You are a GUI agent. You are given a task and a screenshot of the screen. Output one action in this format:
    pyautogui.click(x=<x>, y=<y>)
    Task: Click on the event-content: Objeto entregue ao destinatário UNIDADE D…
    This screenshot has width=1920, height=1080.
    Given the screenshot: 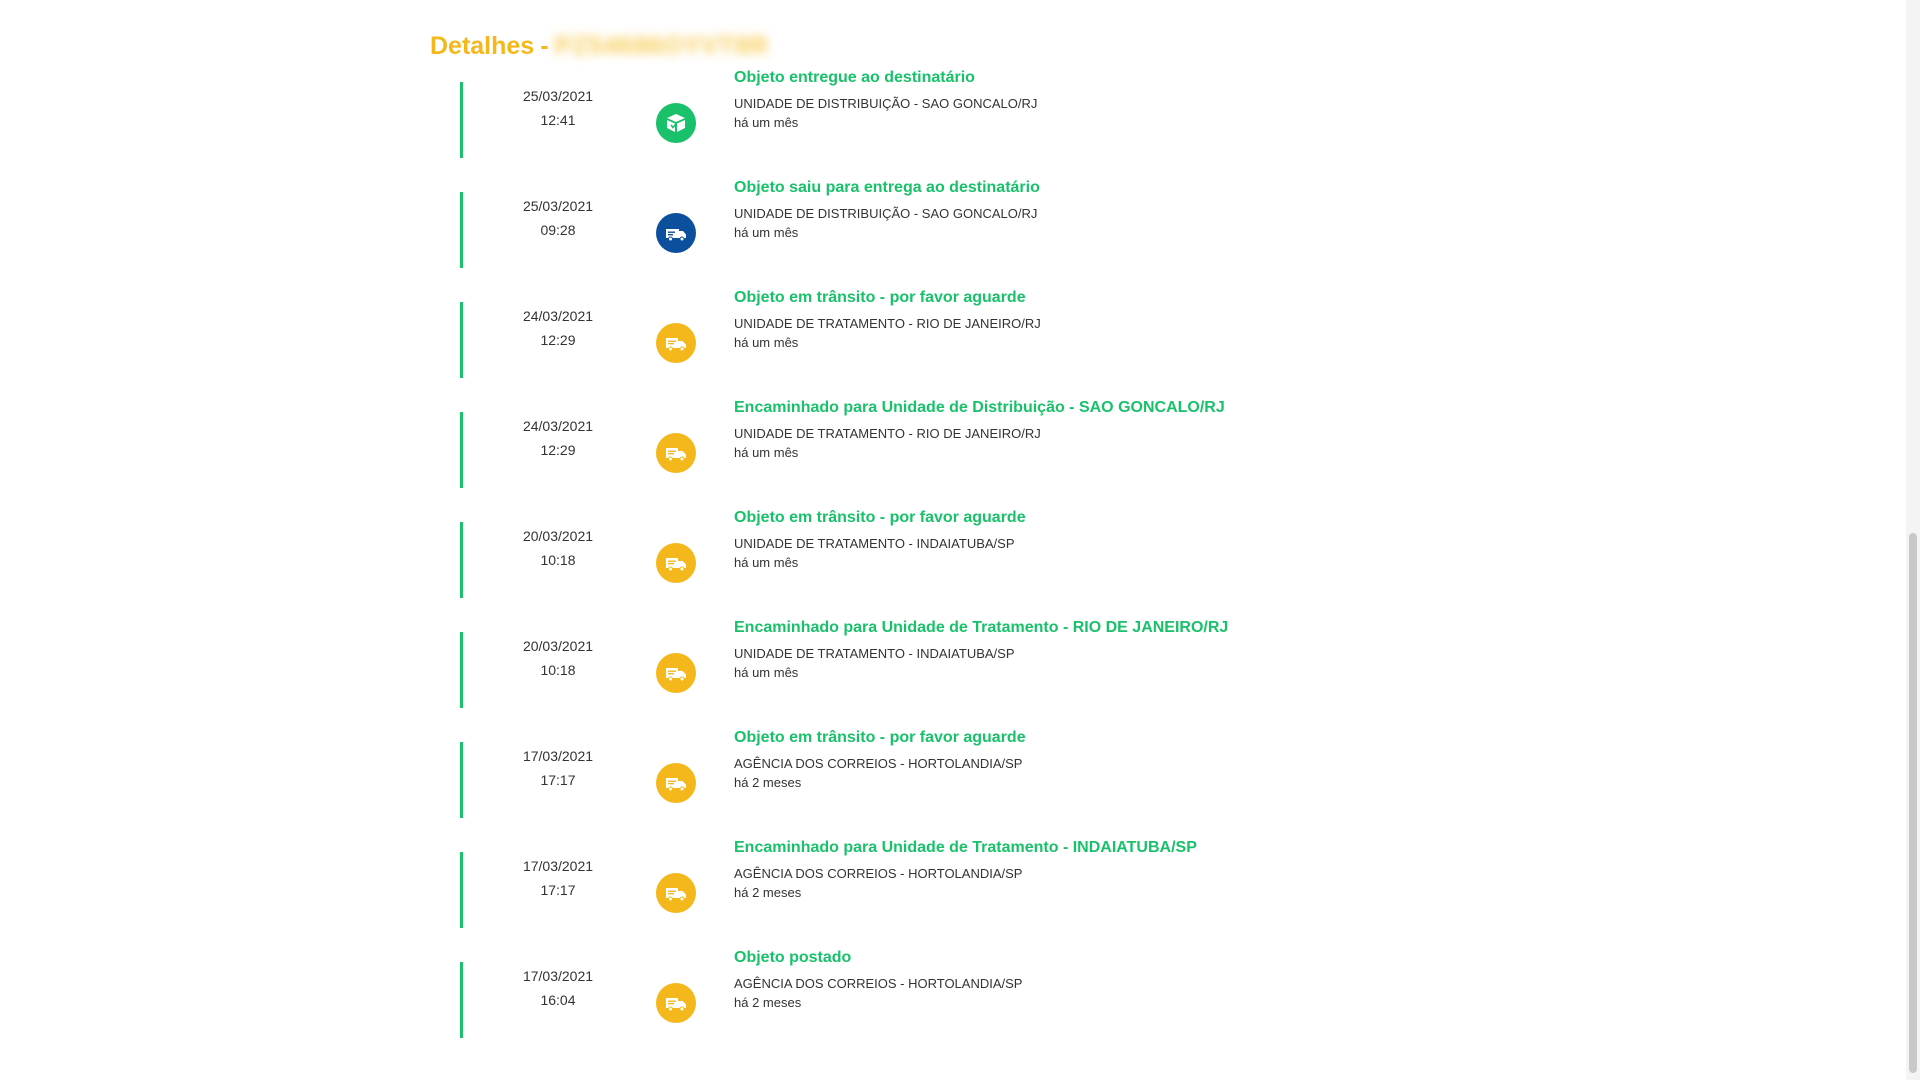 What is the action you would take?
    pyautogui.click(x=885, y=98)
    